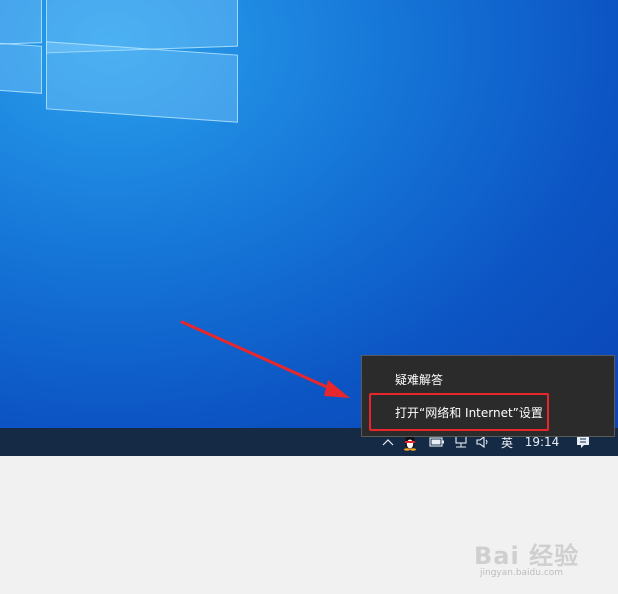  What do you see at coordinates (120, 61) in the screenshot?
I see `windows-logo-graphic` at bounding box center [120, 61].